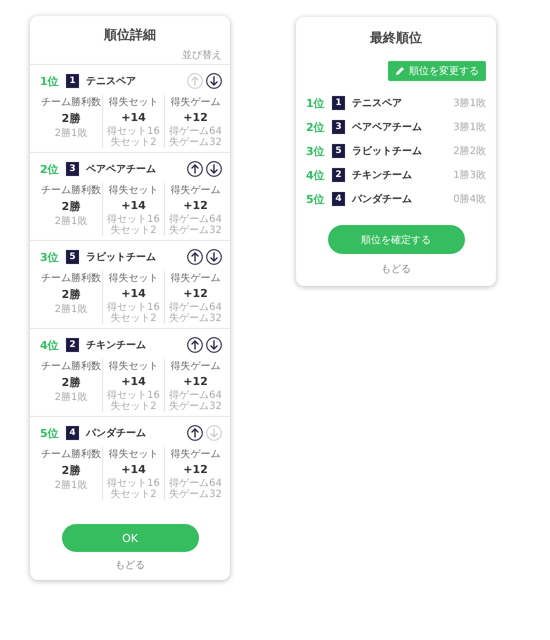  What do you see at coordinates (469, 175) in the screenshot?
I see `team-record: 1勝3敗` at bounding box center [469, 175].